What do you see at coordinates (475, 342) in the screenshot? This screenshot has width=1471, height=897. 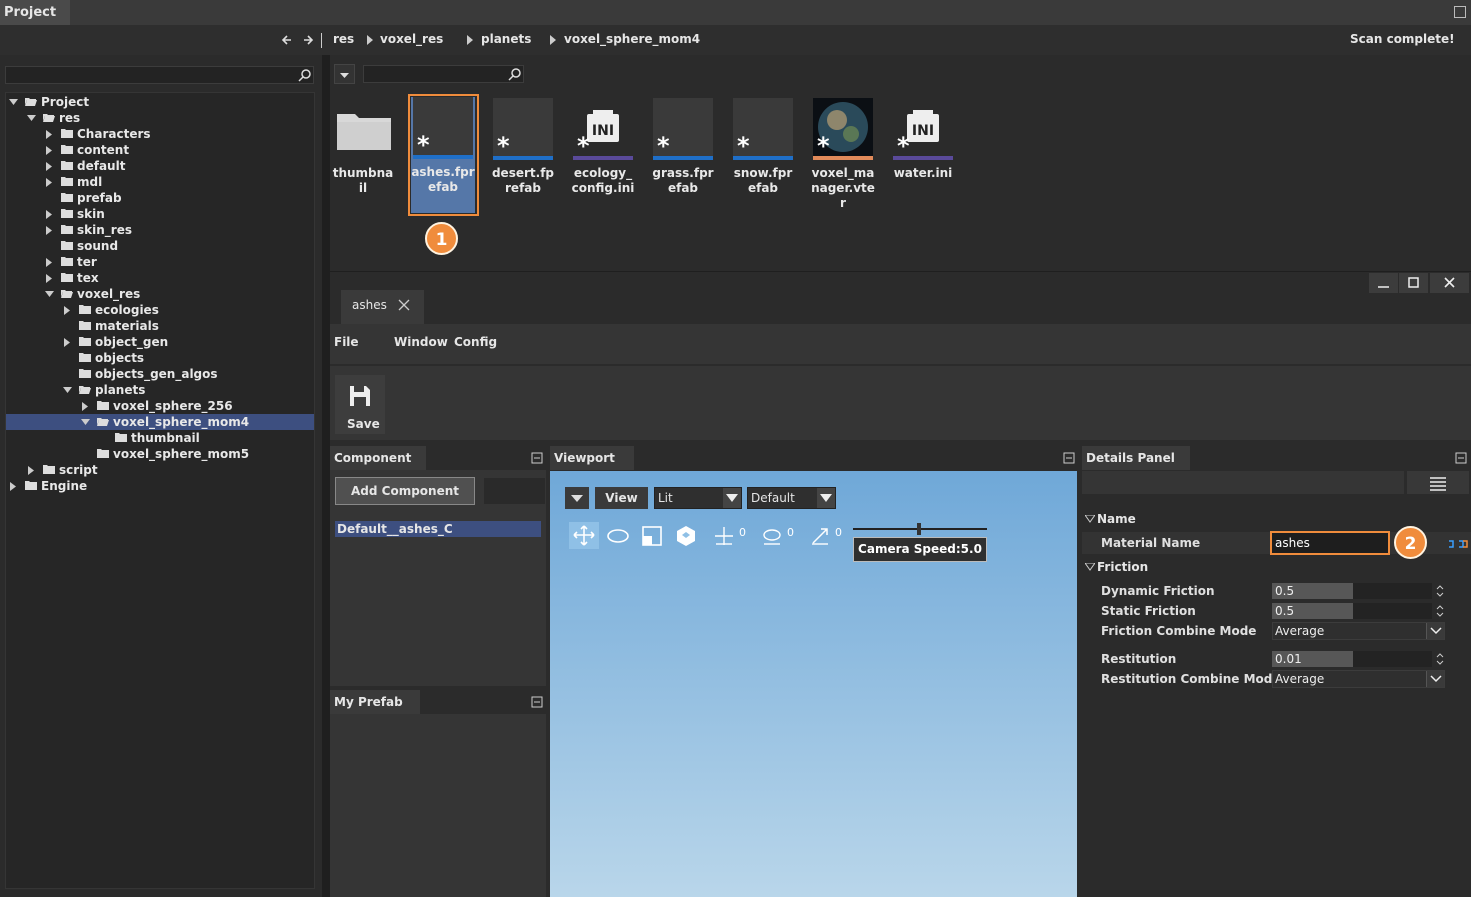 I see `menu-config: Config` at bounding box center [475, 342].